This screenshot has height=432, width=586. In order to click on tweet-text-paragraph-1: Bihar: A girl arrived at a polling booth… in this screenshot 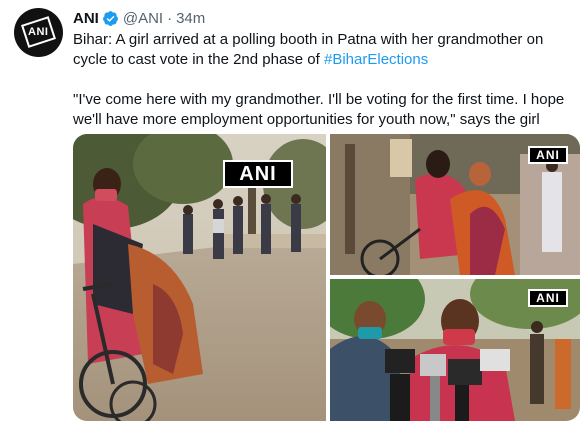, I will do `click(325, 50)`.